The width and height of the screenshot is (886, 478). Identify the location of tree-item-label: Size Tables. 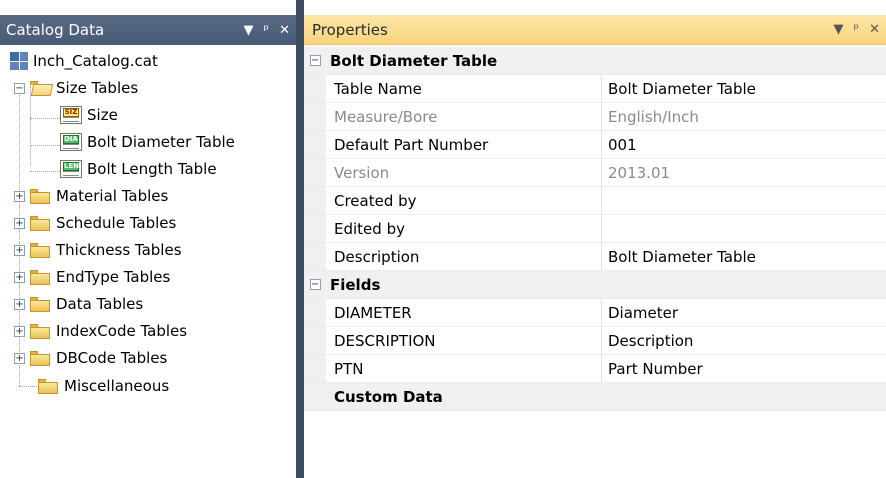
(97, 88).